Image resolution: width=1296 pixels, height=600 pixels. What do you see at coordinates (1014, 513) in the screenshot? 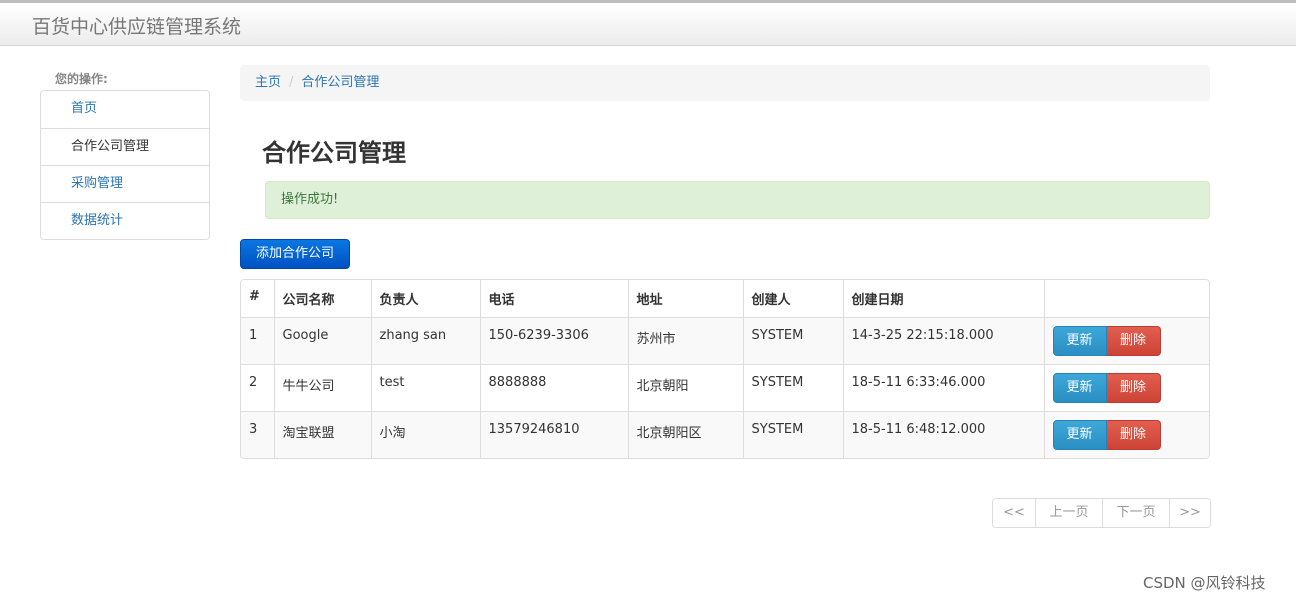
I see `pagination-first-button: <<` at bounding box center [1014, 513].